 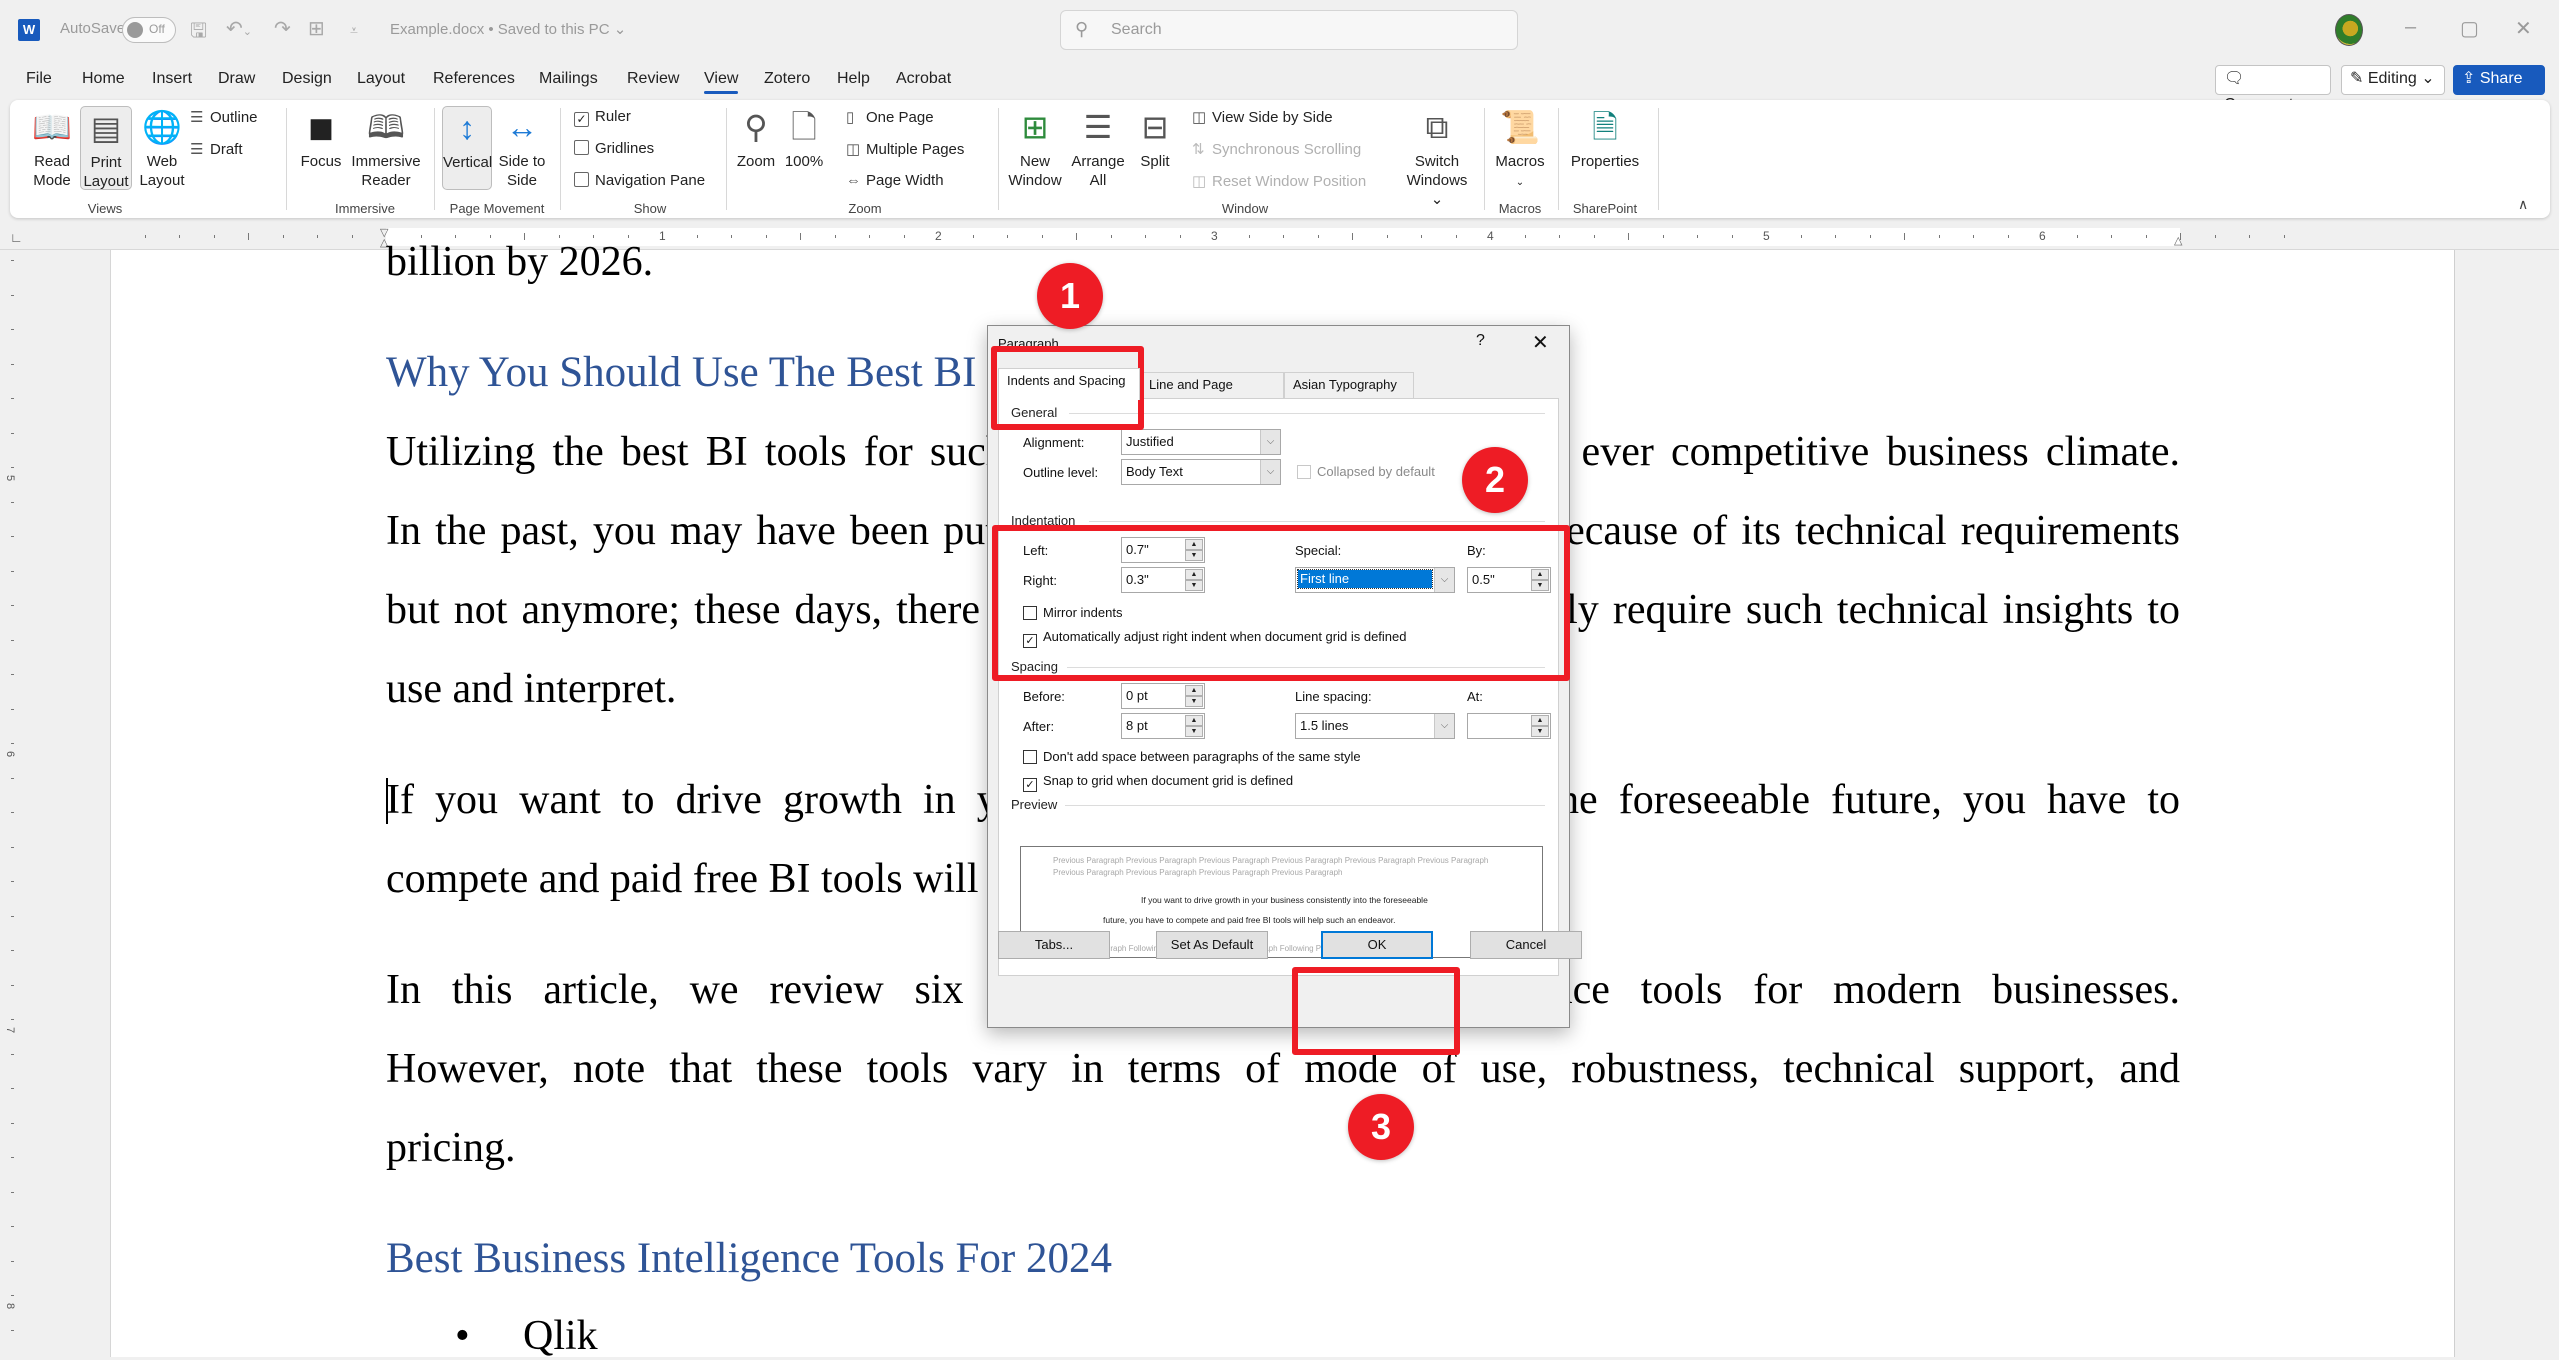 What do you see at coordinates (216, 149) in the screenshot?
I see `draft-button: ☰ Draft` at bounding box center [216, 149].